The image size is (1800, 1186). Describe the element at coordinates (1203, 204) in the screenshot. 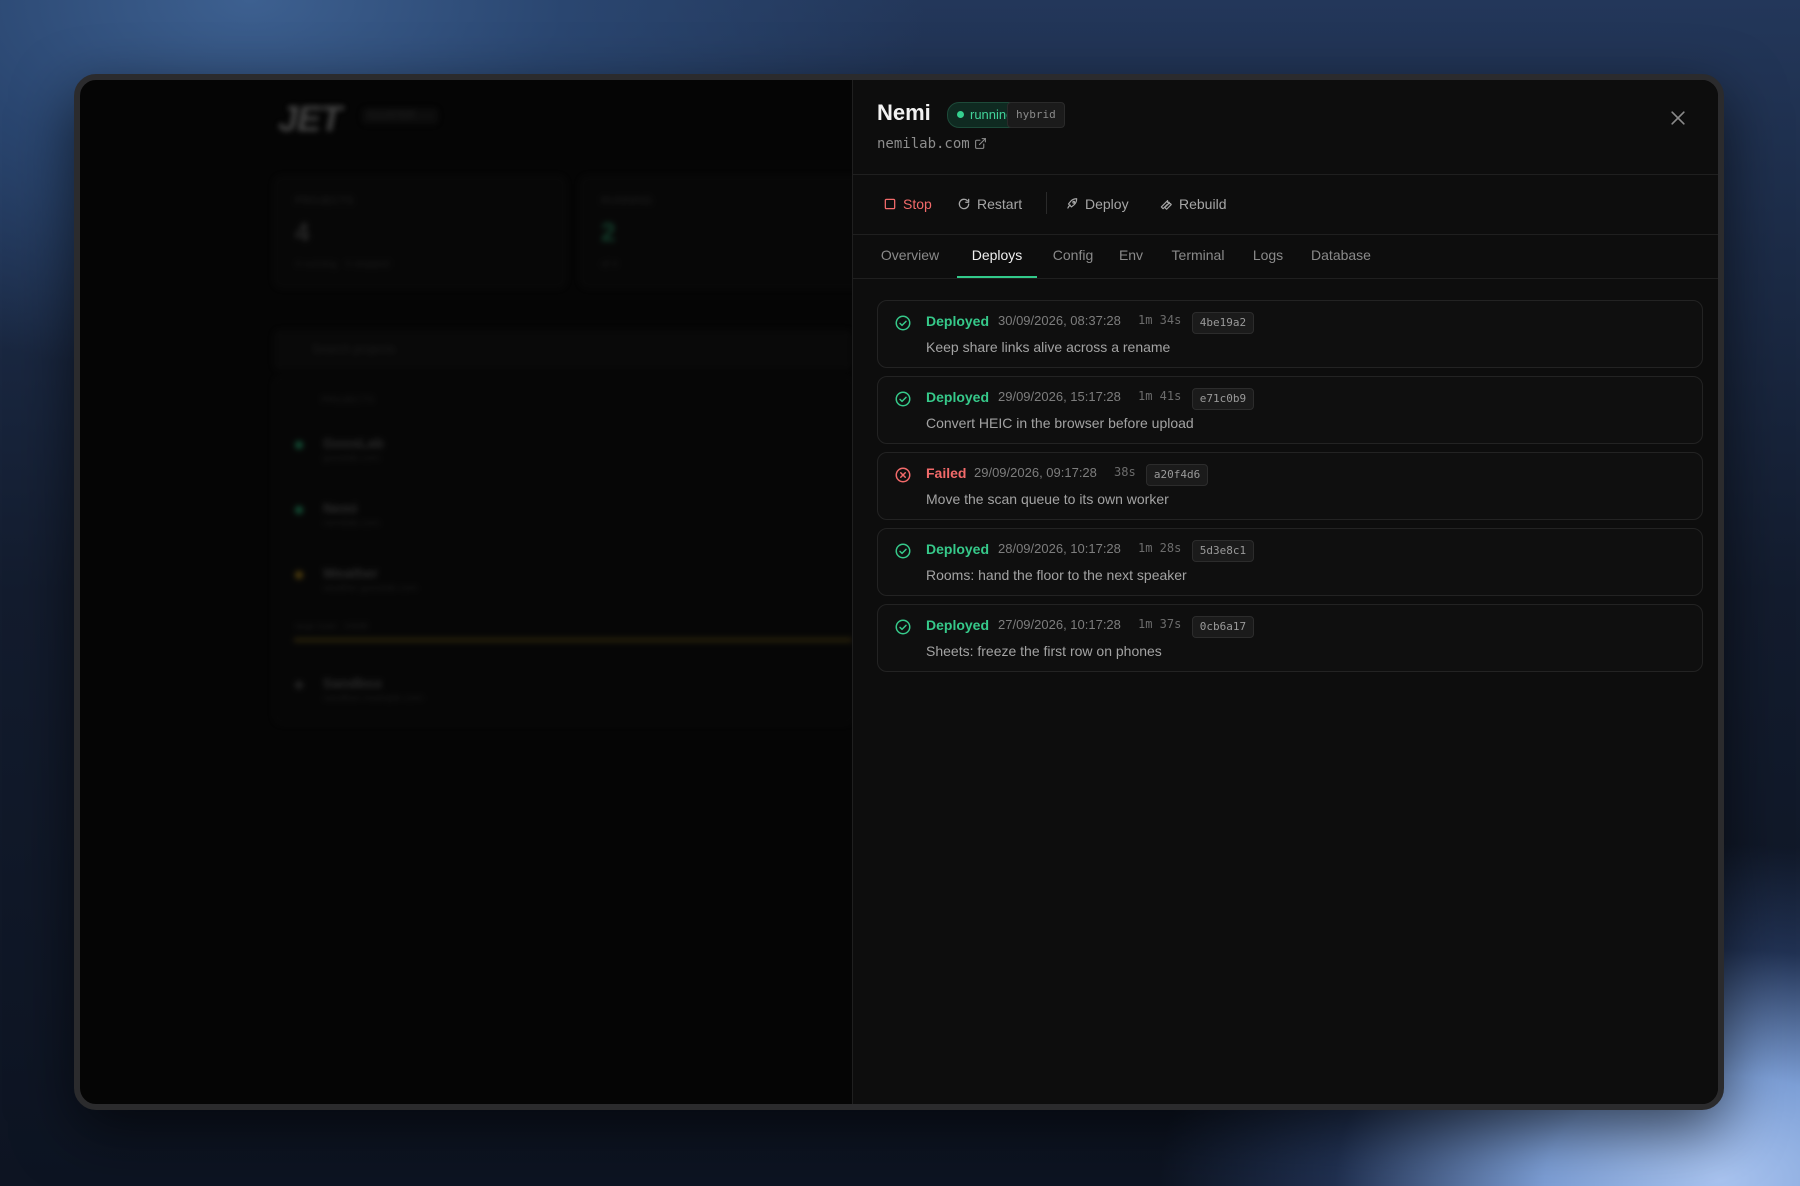

I see `rebuild-label: Rebuild` at that location.